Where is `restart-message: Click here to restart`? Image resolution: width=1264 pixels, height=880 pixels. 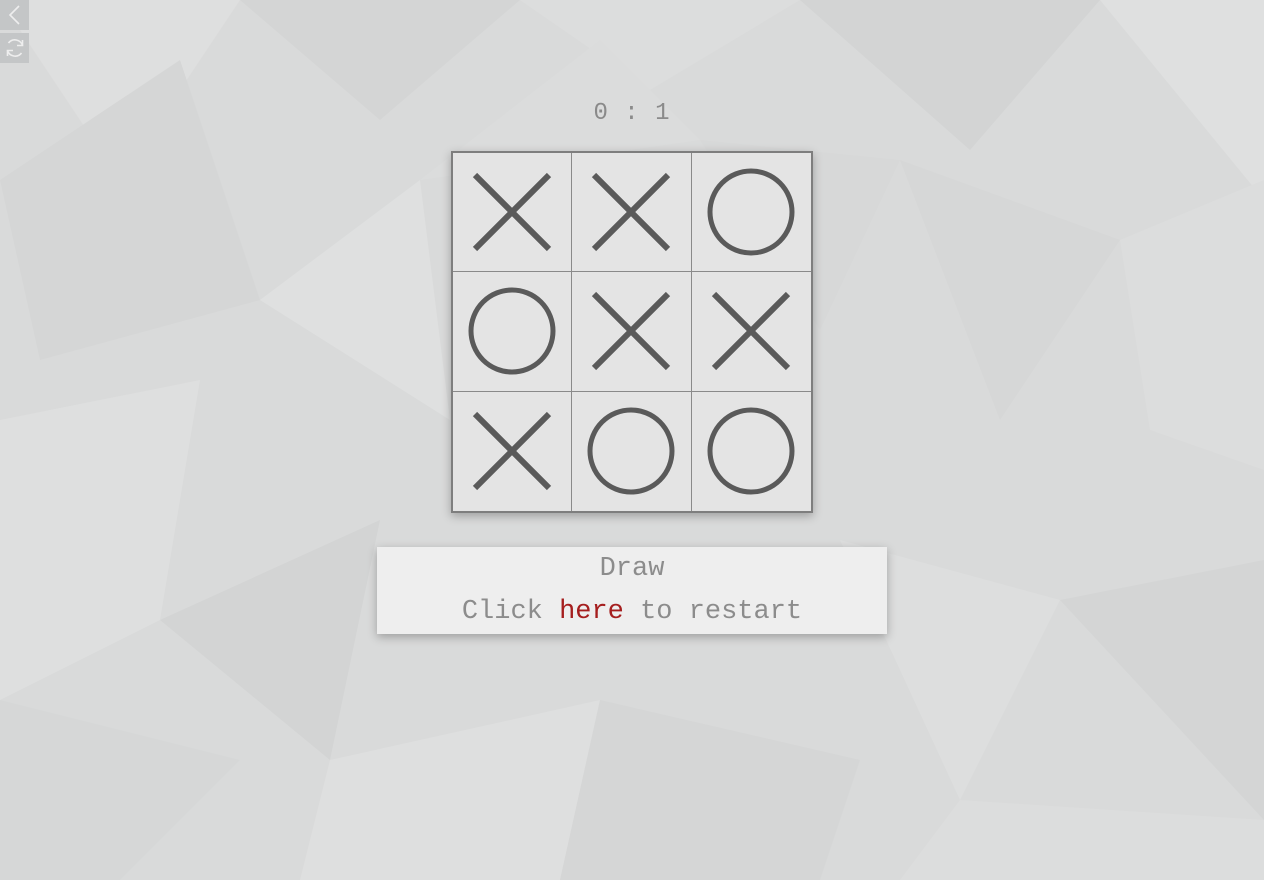
restart-message: Click here to restart is located at coordinates (632, 612).